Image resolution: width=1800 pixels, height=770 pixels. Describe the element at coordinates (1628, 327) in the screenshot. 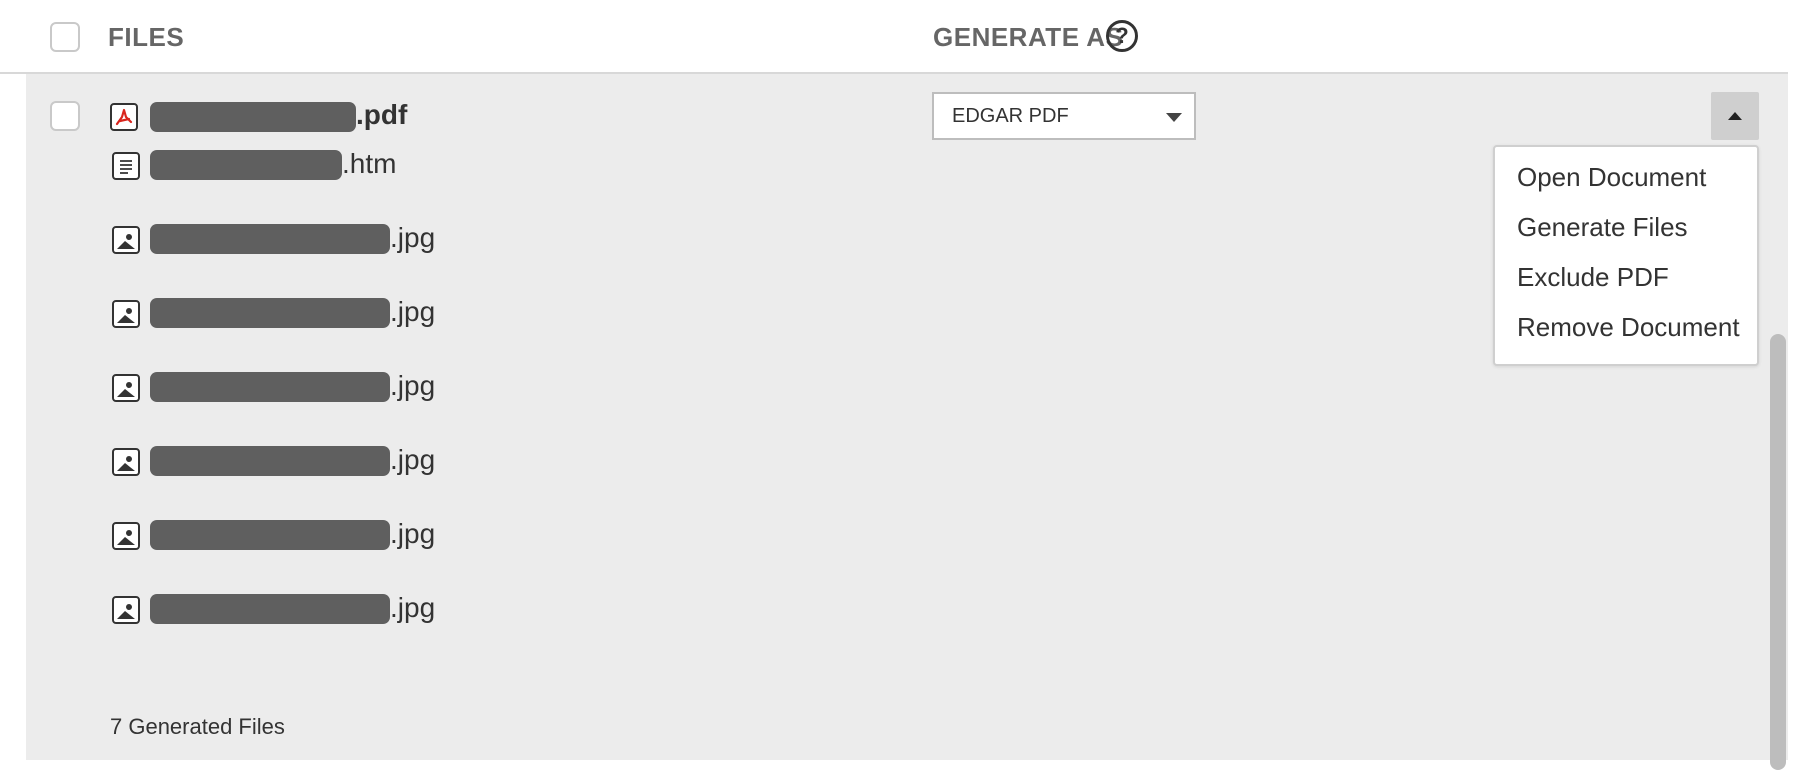

I see `menu-item-remove-document: Remove Document` at that location.